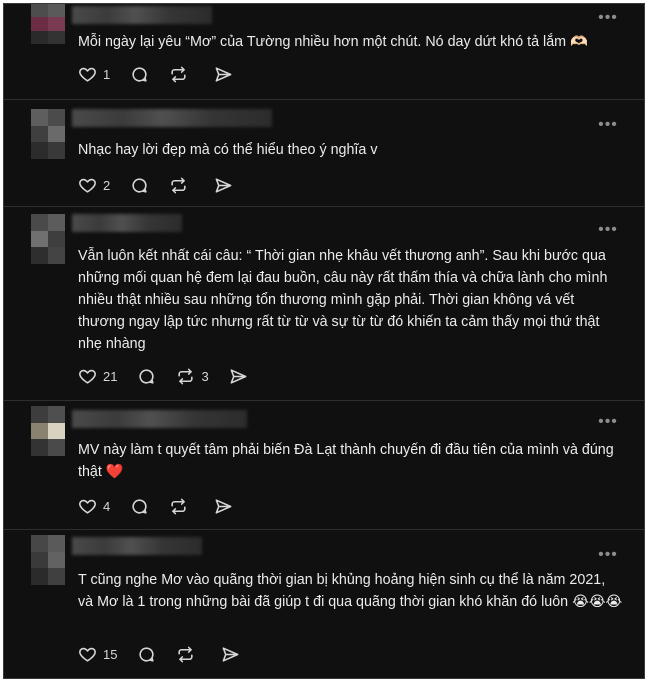 The height and width of the screenshot is (682, 648). Describe the element at coordinates (107, 74) in the screenshot. I see `like-count: 1` at that location.